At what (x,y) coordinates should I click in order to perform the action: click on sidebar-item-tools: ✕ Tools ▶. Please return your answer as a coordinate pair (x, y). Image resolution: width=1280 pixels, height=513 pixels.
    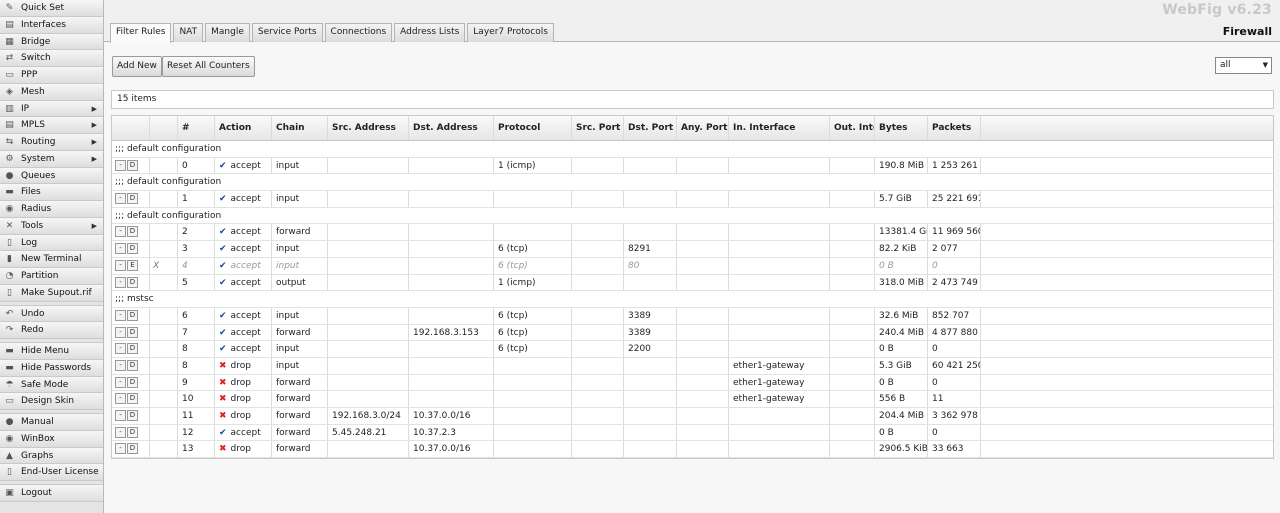
    Looking at the image, I should click on (51, 226).